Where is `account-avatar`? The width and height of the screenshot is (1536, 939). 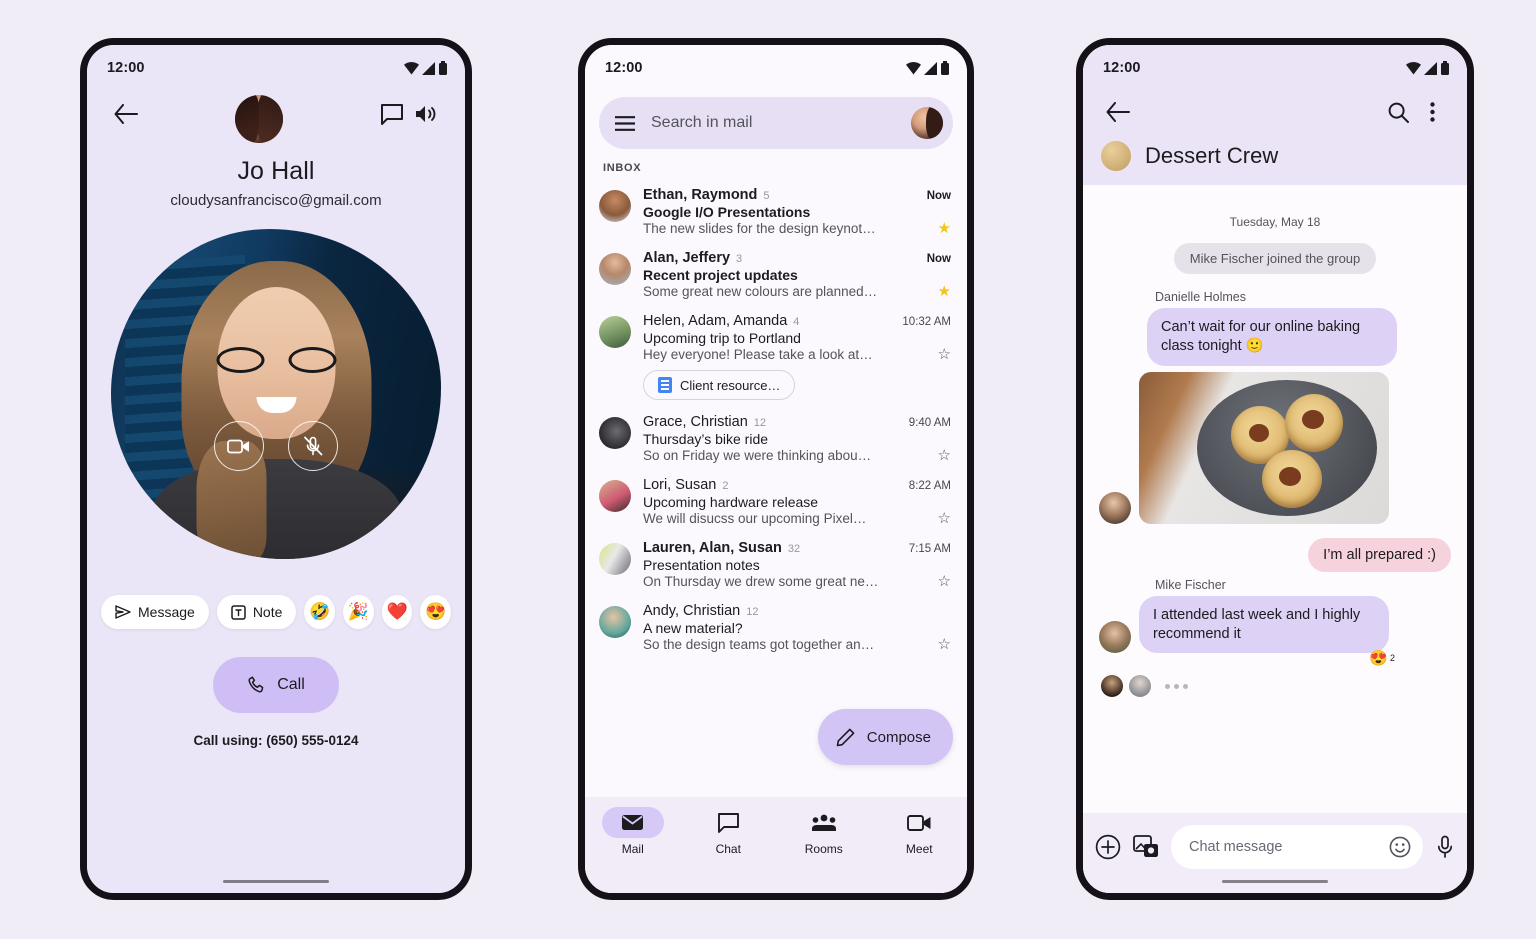 account-avatar is located at coordinates (927, 123).